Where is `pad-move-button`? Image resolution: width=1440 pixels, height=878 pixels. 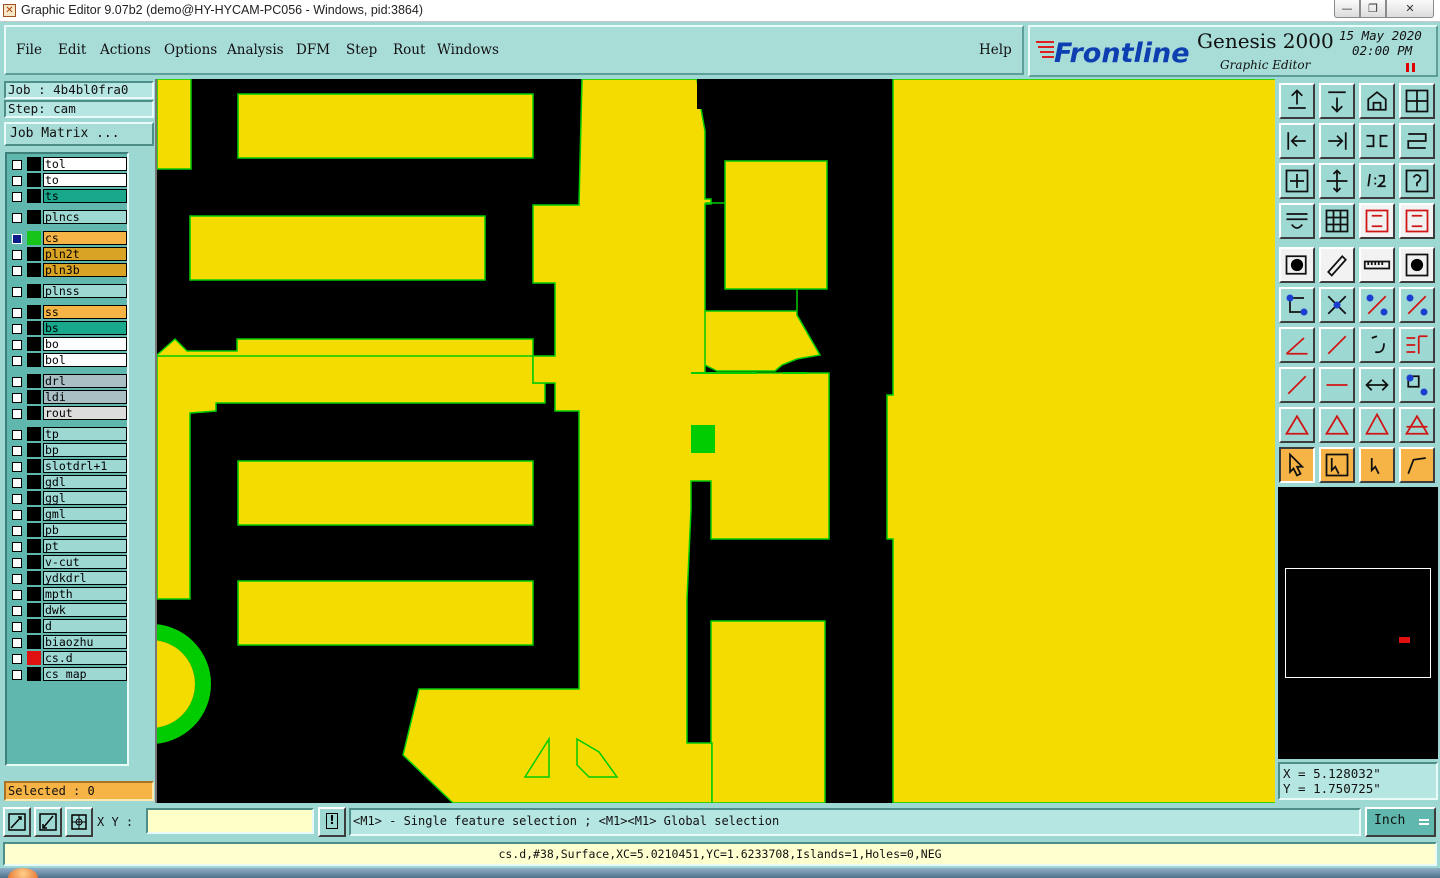
pad-move-button is located at coordinates (1297, 385).